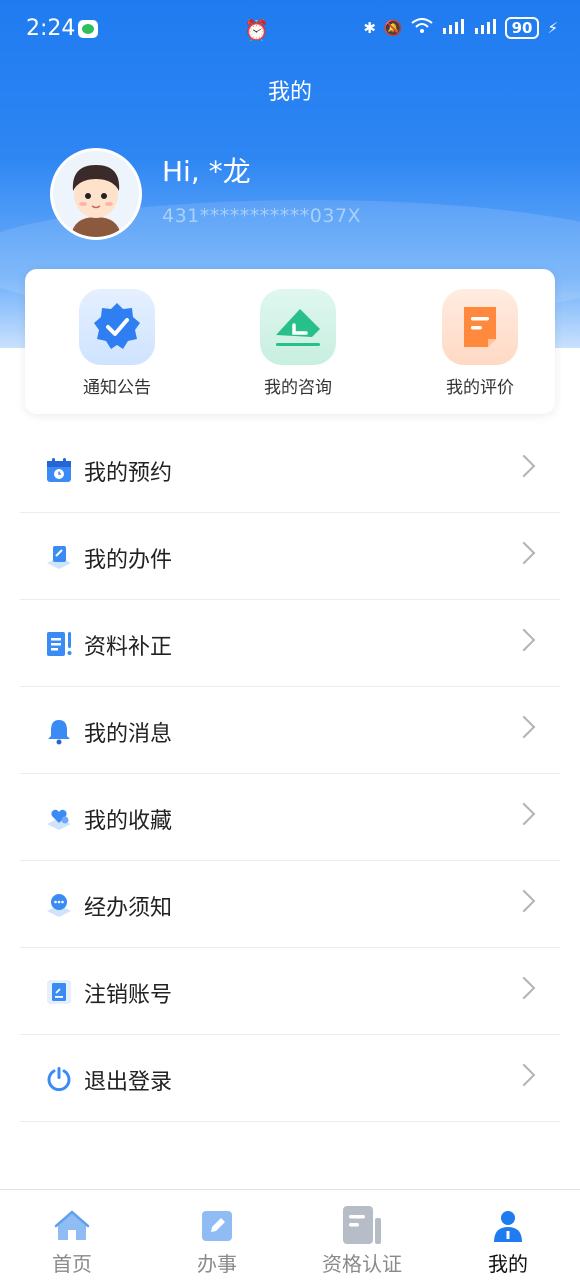  I want to click on quick-action-label: 通知公告, so click(117, 388).